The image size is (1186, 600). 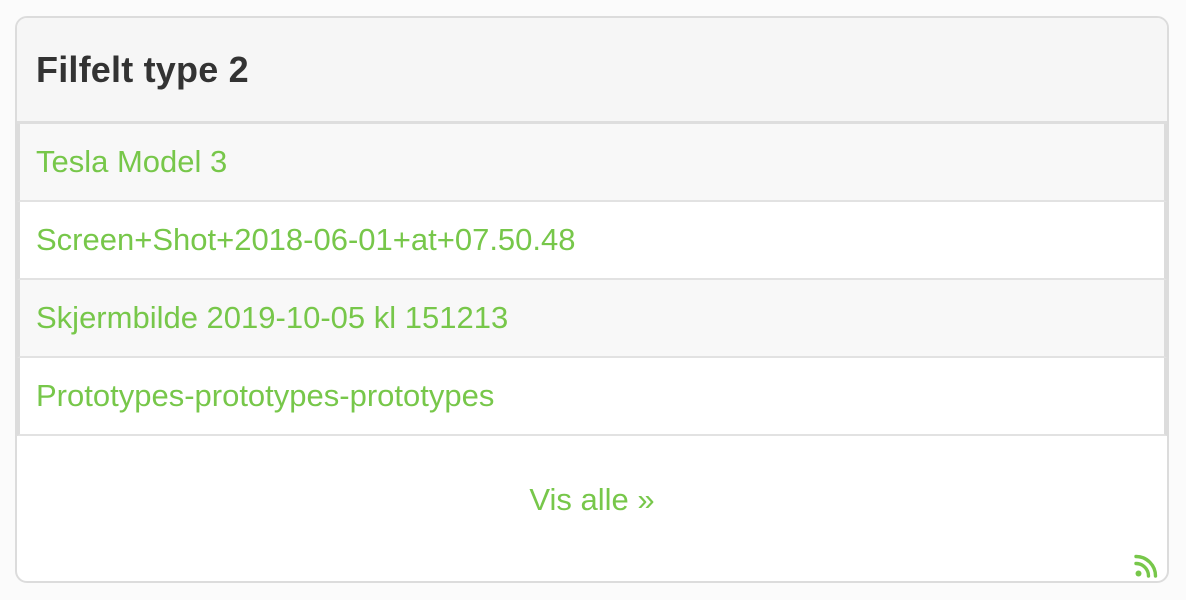 I want to click on list-item: Skjermbilde 2019-10-05 kl 151213, so click(x=592, y=319).